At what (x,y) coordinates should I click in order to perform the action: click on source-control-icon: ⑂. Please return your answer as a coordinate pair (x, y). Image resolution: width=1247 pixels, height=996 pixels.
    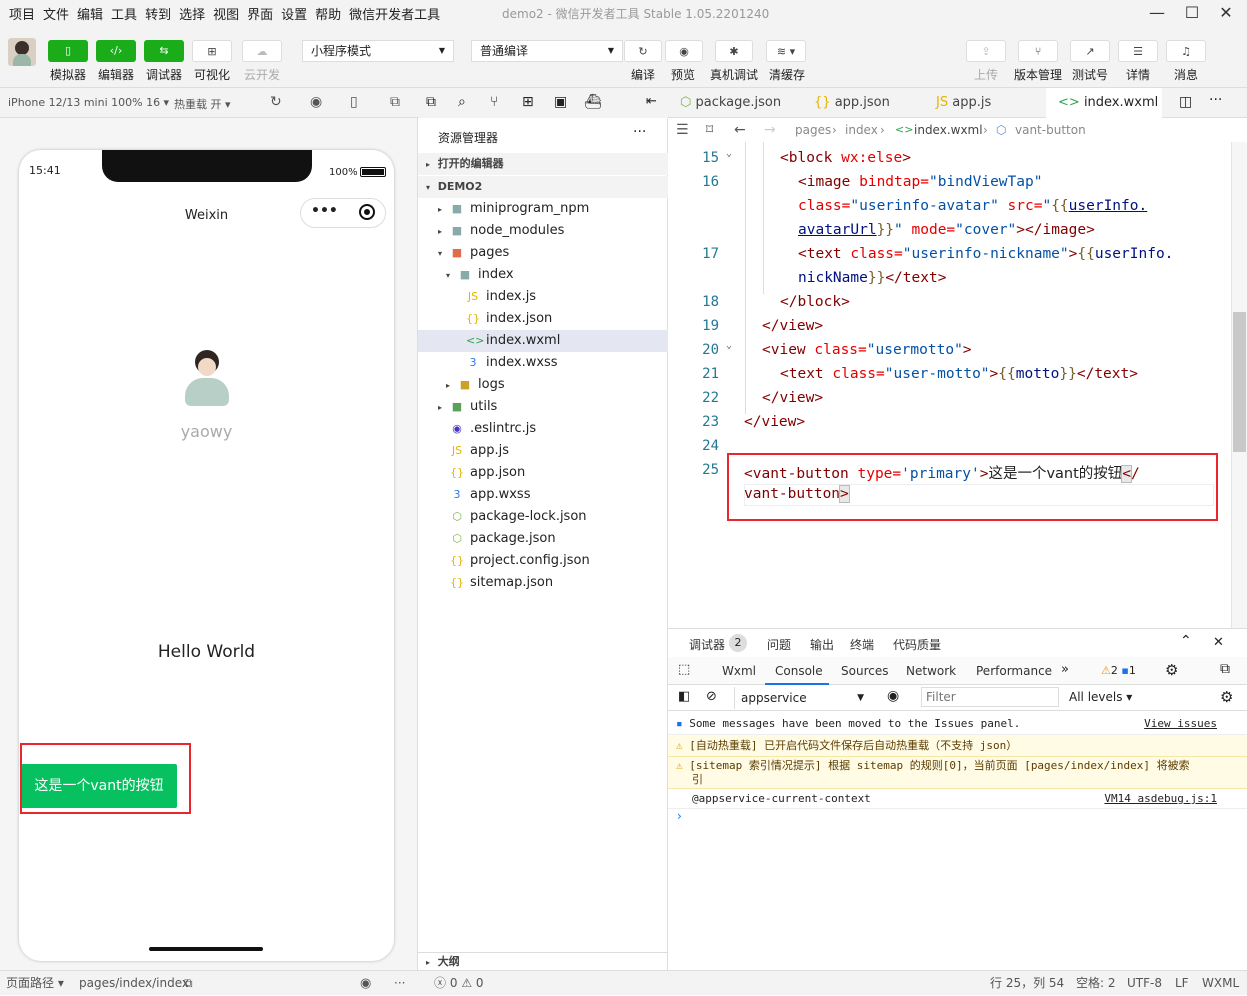
    Looking at the image, I should click on (494, 102).